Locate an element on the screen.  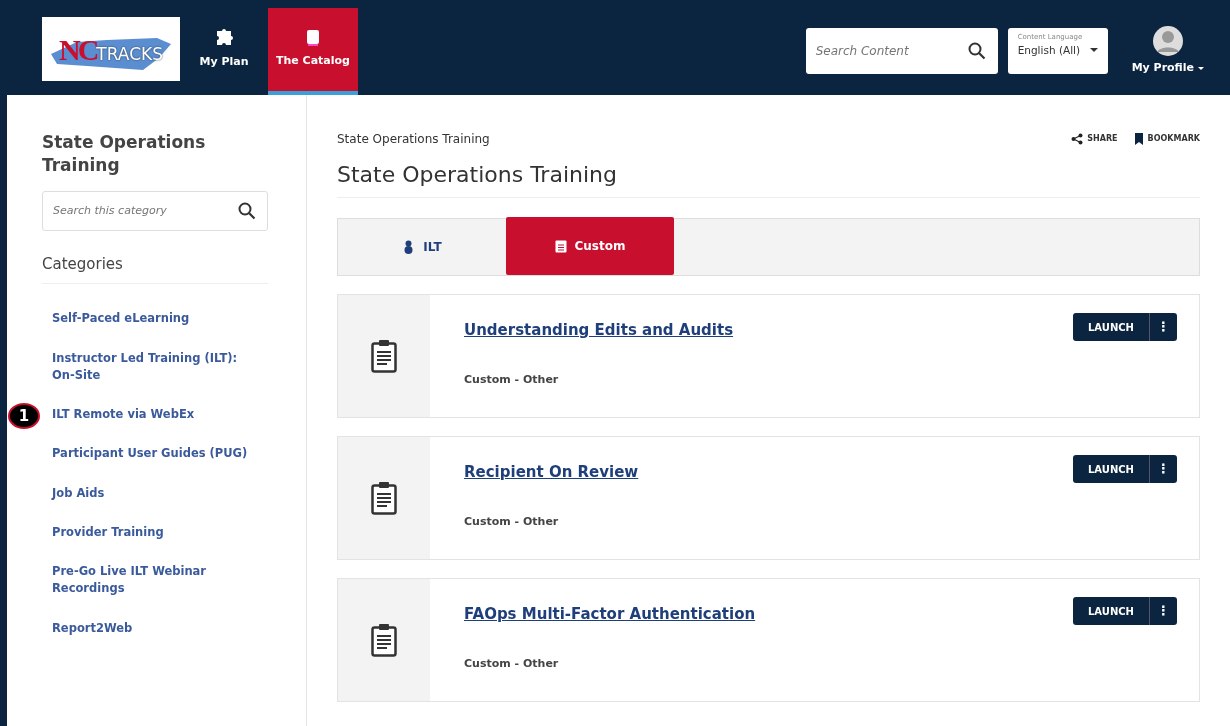
course-title-link: FAOps Multi-Factor Authentication is located at coordinates (610, 614).